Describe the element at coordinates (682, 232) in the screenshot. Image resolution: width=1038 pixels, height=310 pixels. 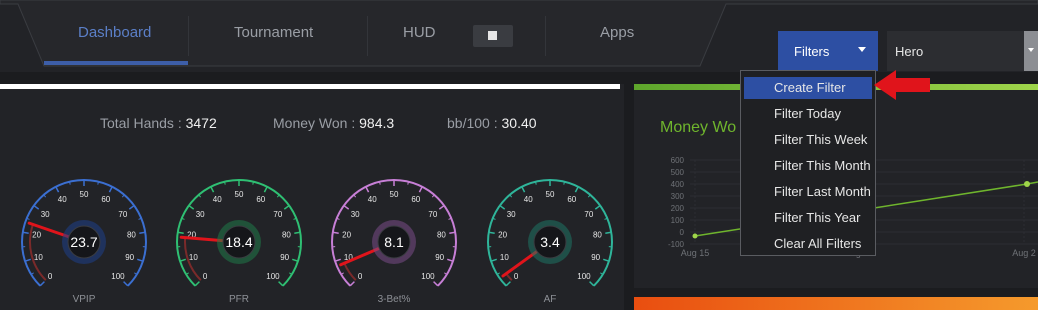
I see `money-y-tick: 0` at that location.